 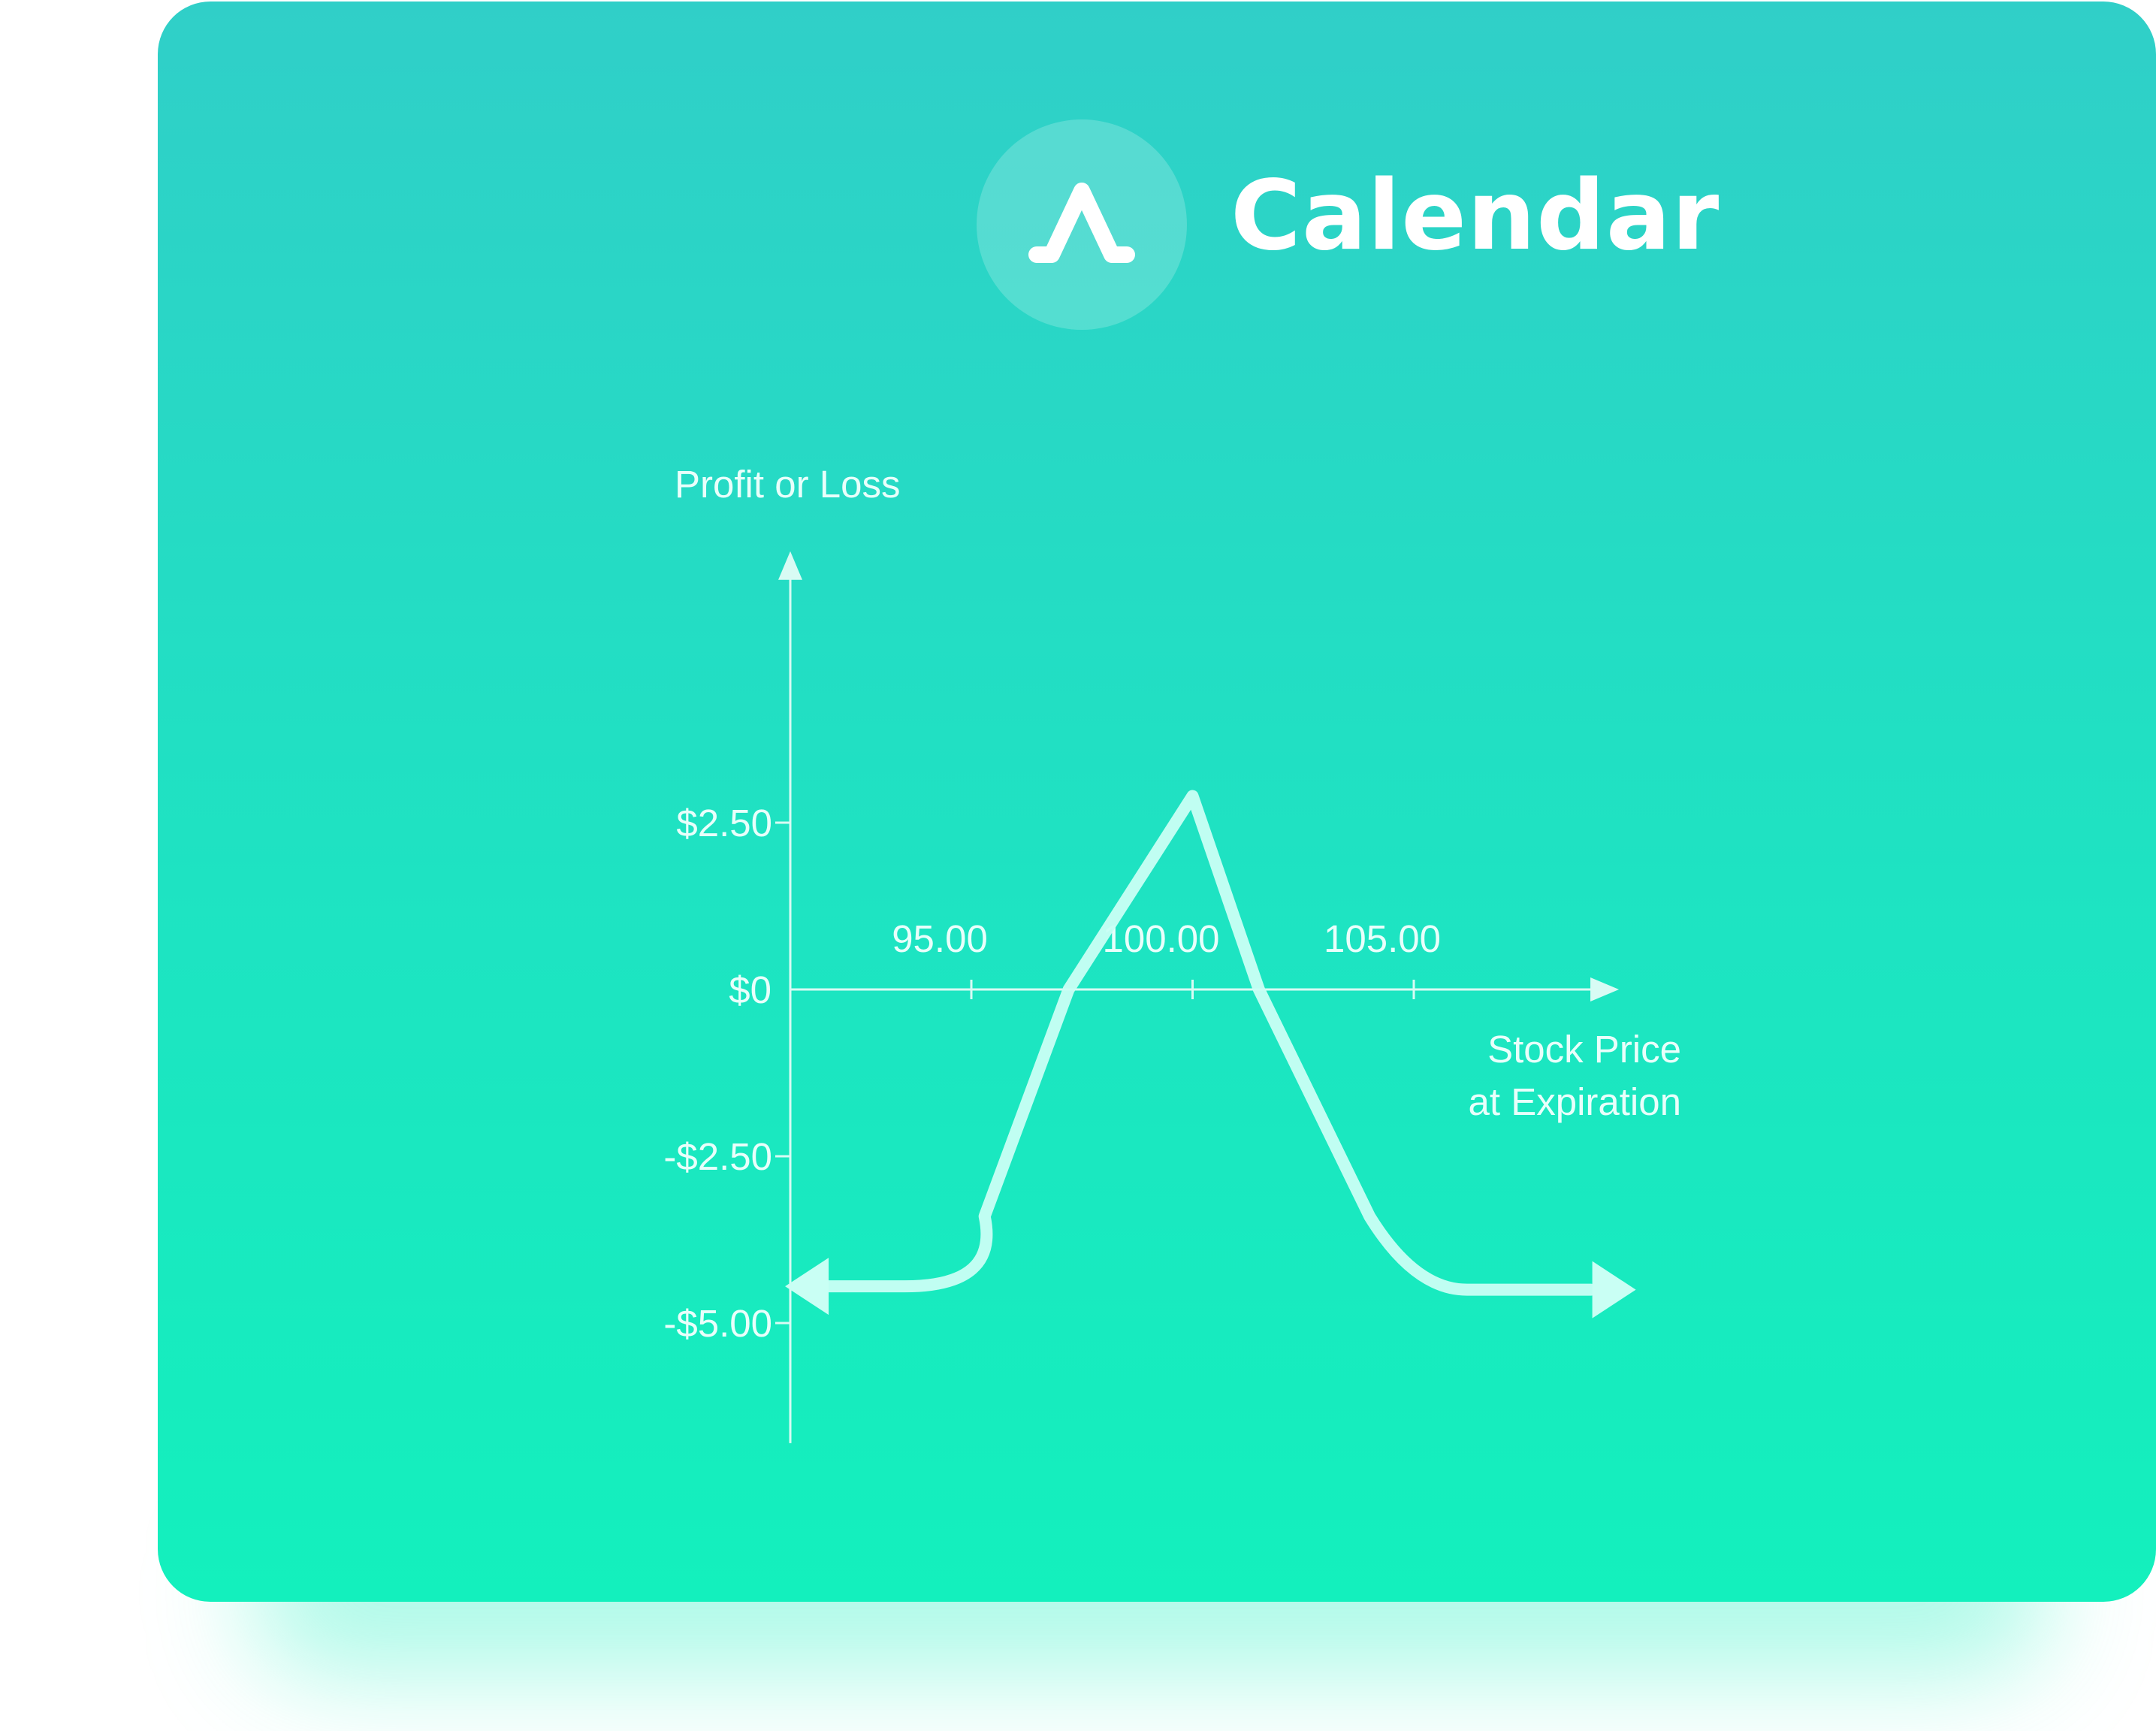 I want to click on chart-ticks: $2.50 $0 -$2.50 -$5.00 95.00 100.00 105.00, so click(x=1052, y=1074).